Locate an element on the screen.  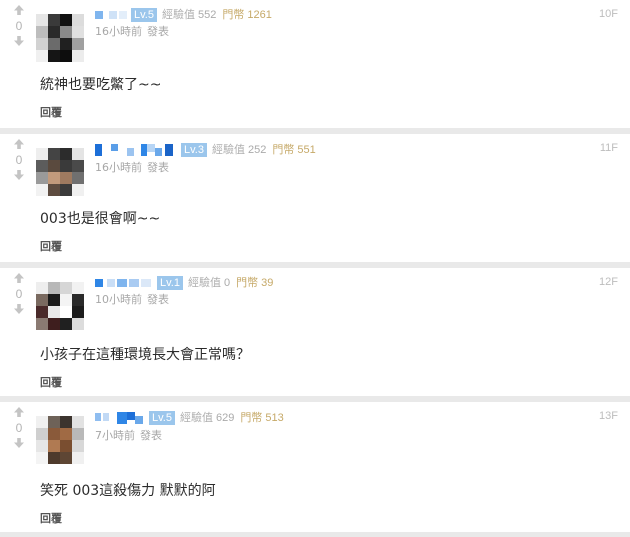
coin-value: 513 is located at coordinates (274, 418).